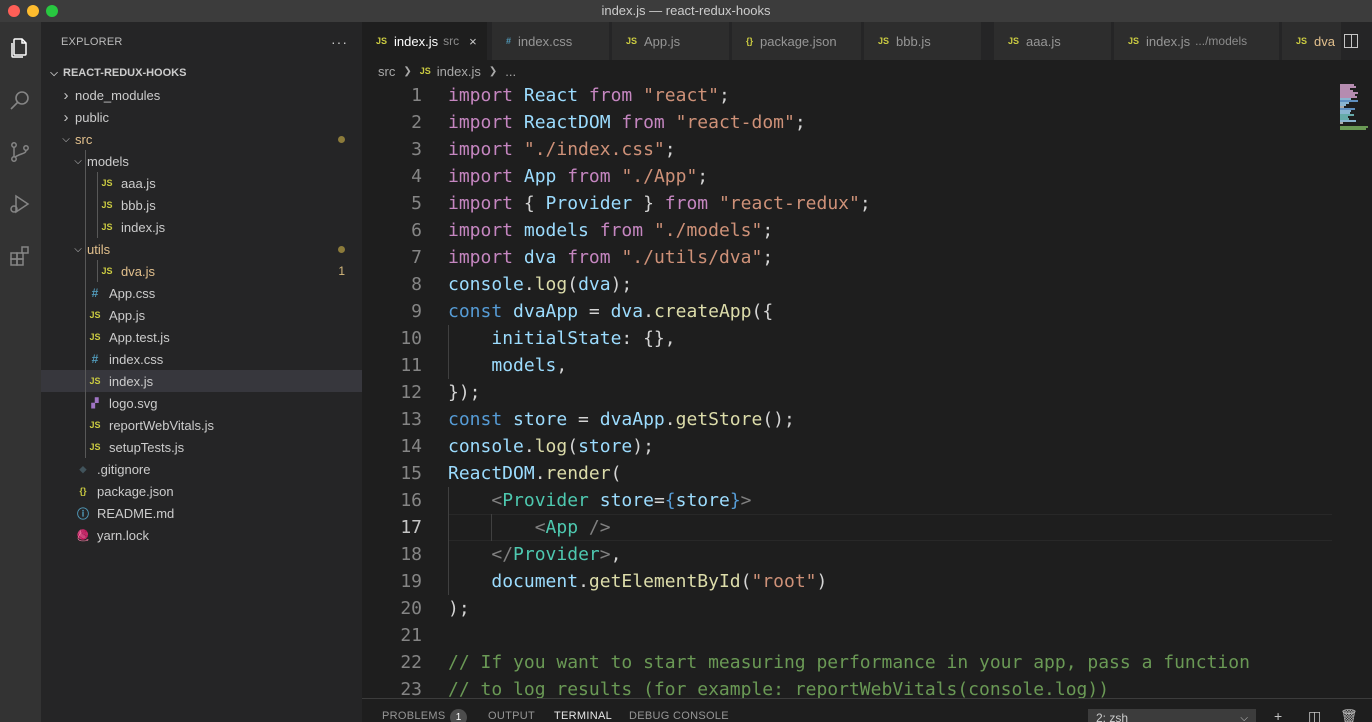 Image resolution: width=1372 pixels, height=722 pixels. I want to click on line-number: 22, so click(411, 662).